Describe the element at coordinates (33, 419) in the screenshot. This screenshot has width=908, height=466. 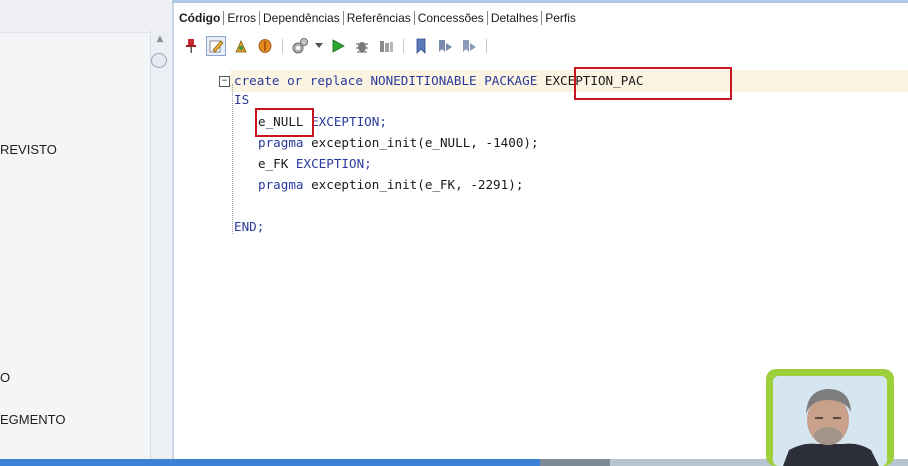
I see `left-list-item: EGMENTO` at that location.